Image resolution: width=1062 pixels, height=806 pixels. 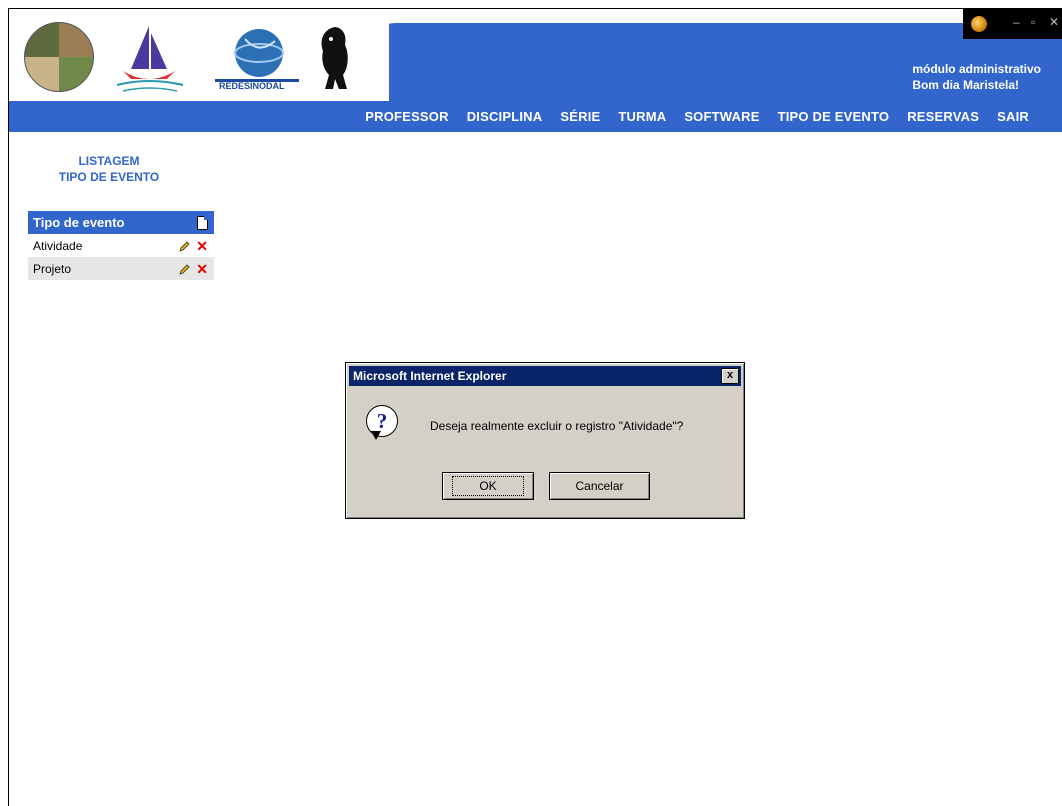 What do you see at coordinates (199, 58) in the screenshot?
I see `logo-area: REDESINODAL` at bounding box center [199, 58].